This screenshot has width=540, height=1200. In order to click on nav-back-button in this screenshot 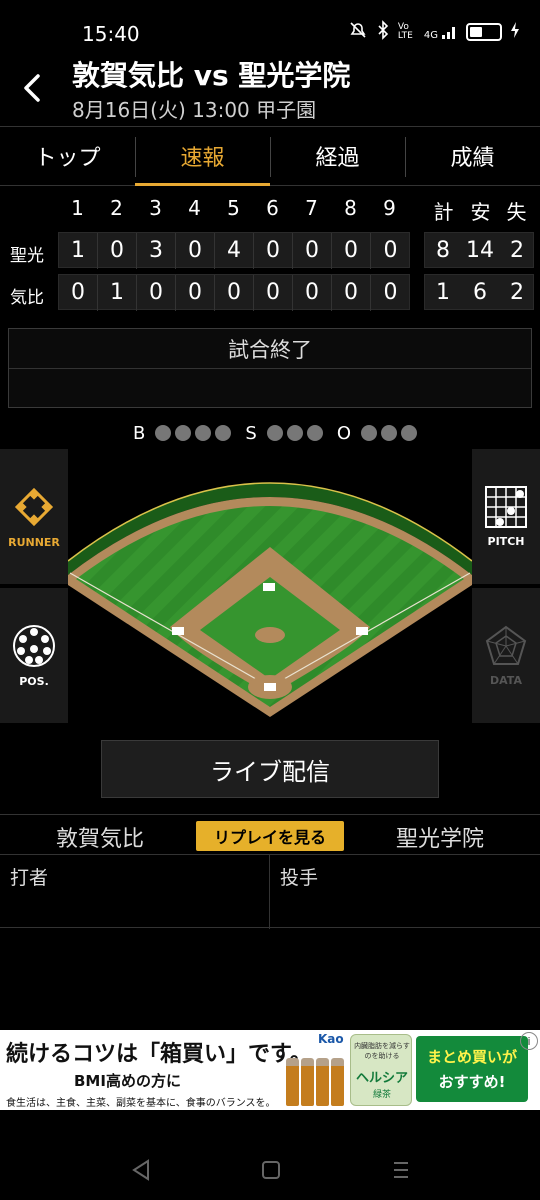, I will do `click(141, 1170)`.